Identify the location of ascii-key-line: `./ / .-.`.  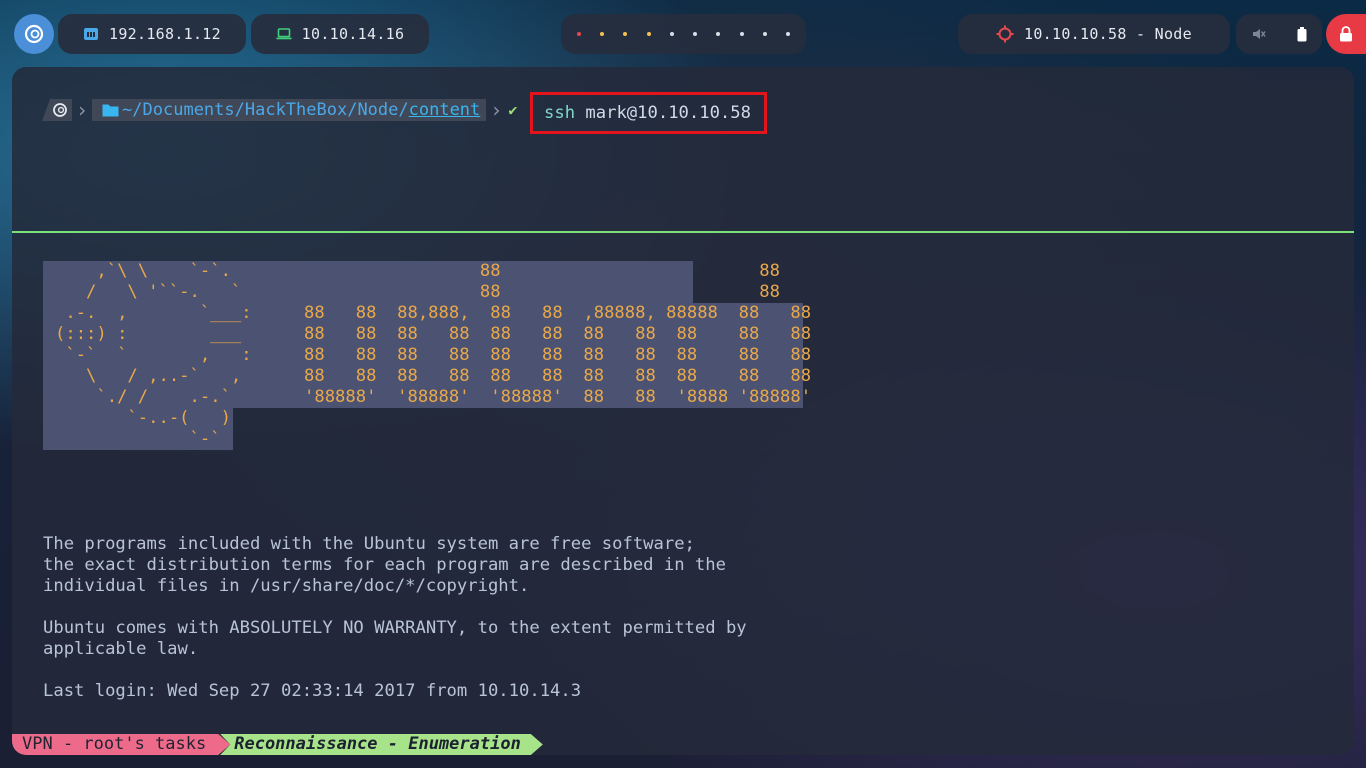
(143, 397).